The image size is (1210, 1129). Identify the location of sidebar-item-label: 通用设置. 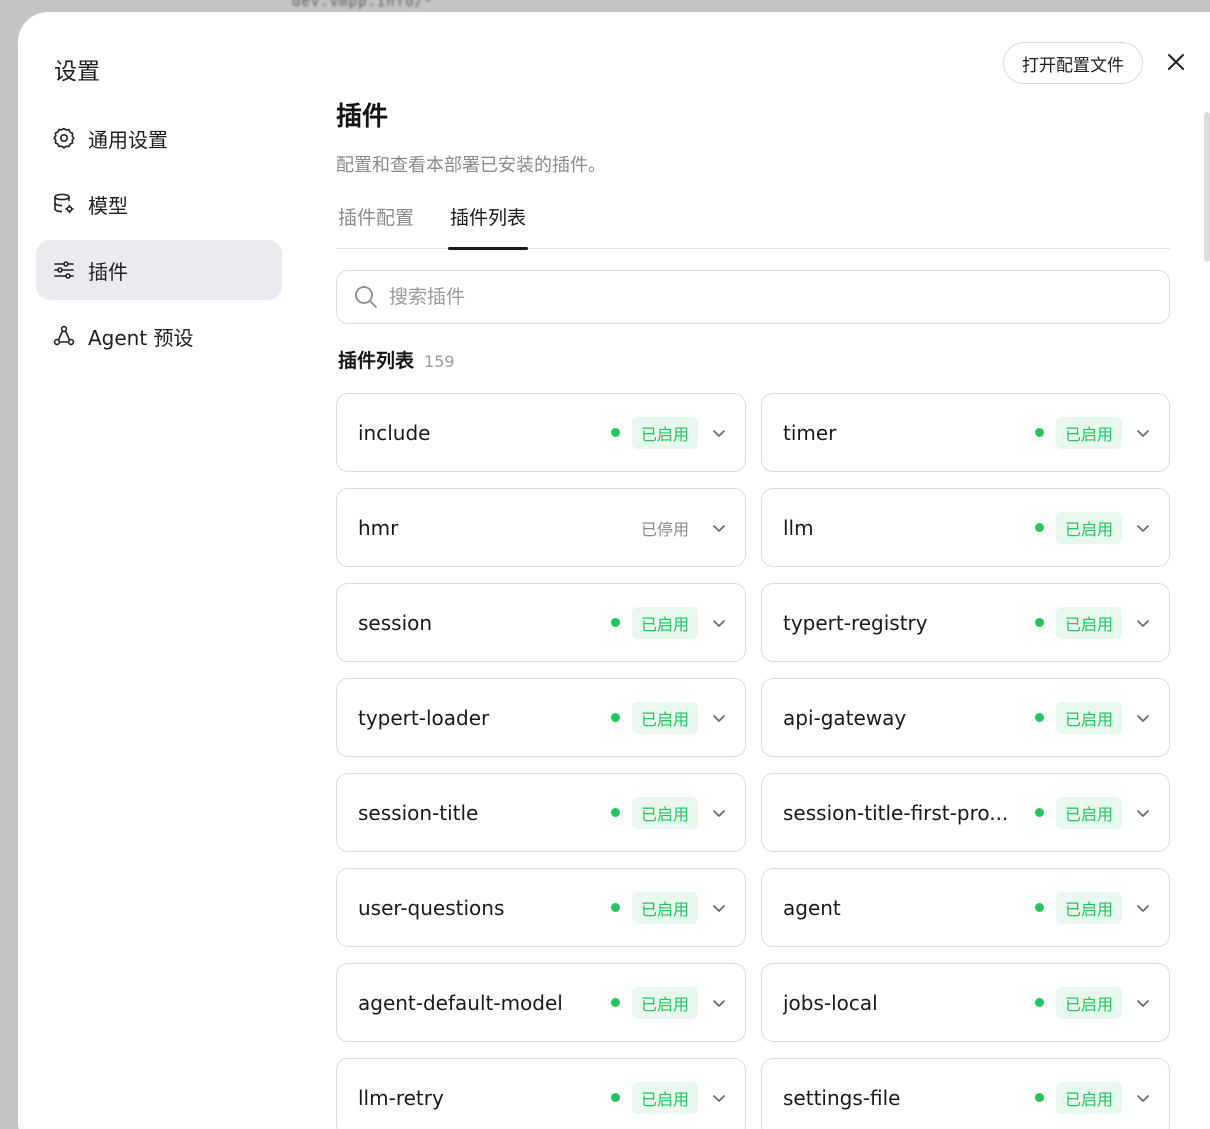
(128, 139).